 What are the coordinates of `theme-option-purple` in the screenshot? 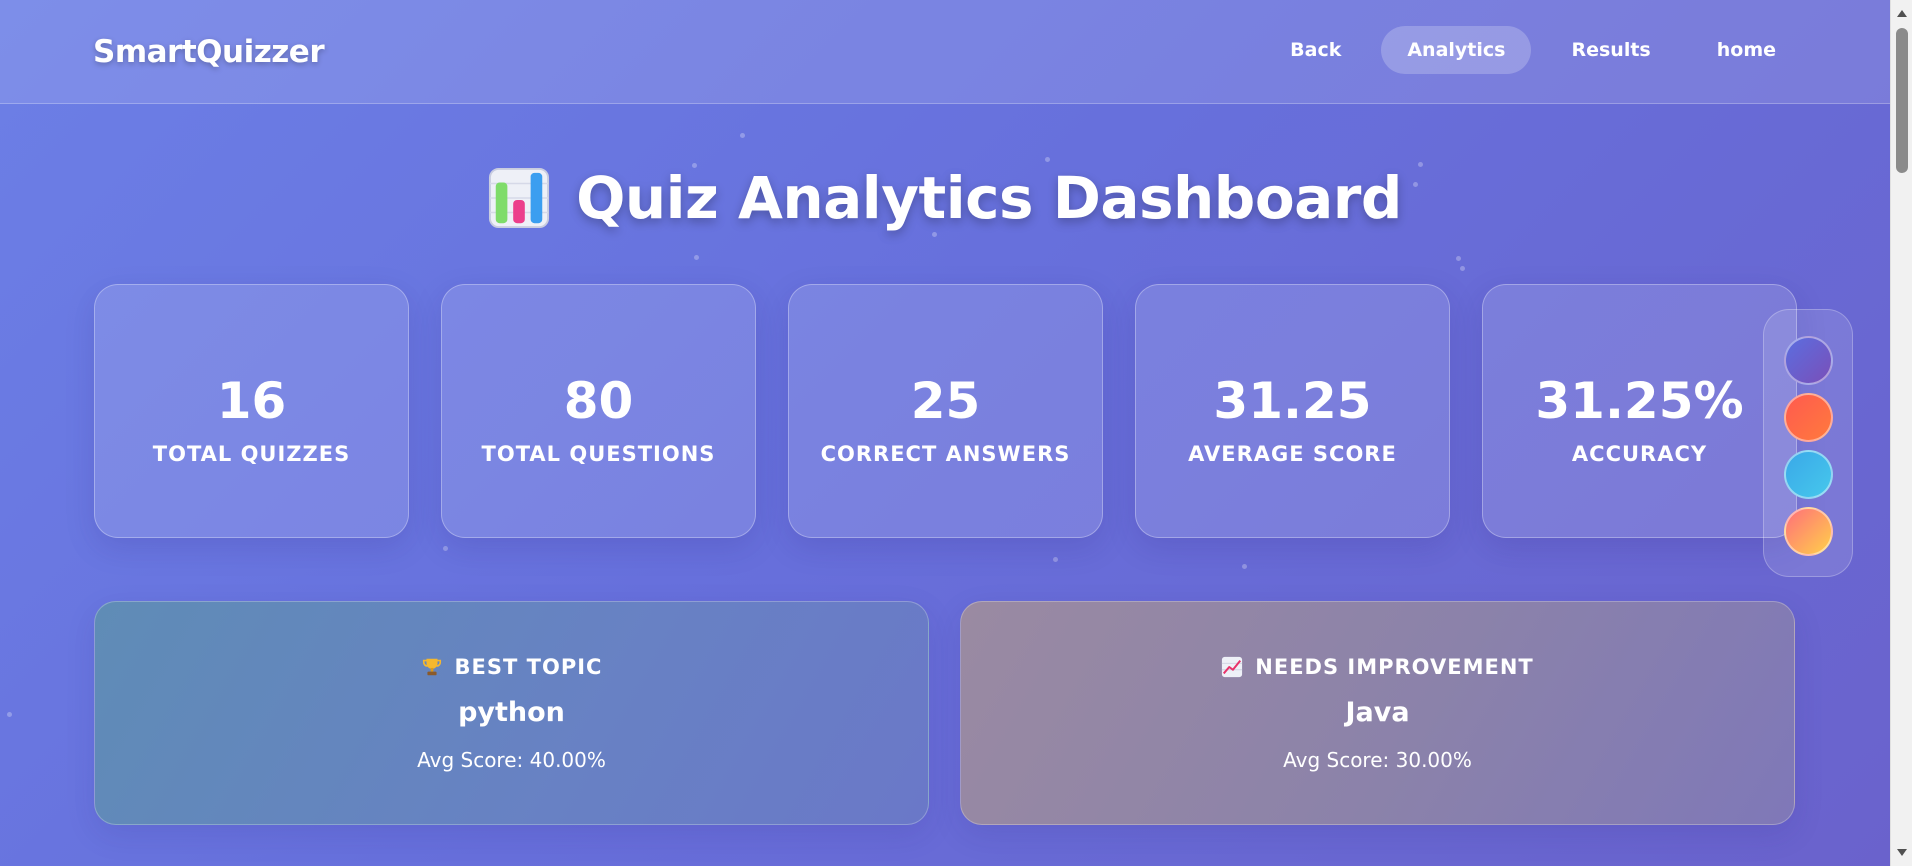 It's located at (1808, 360).